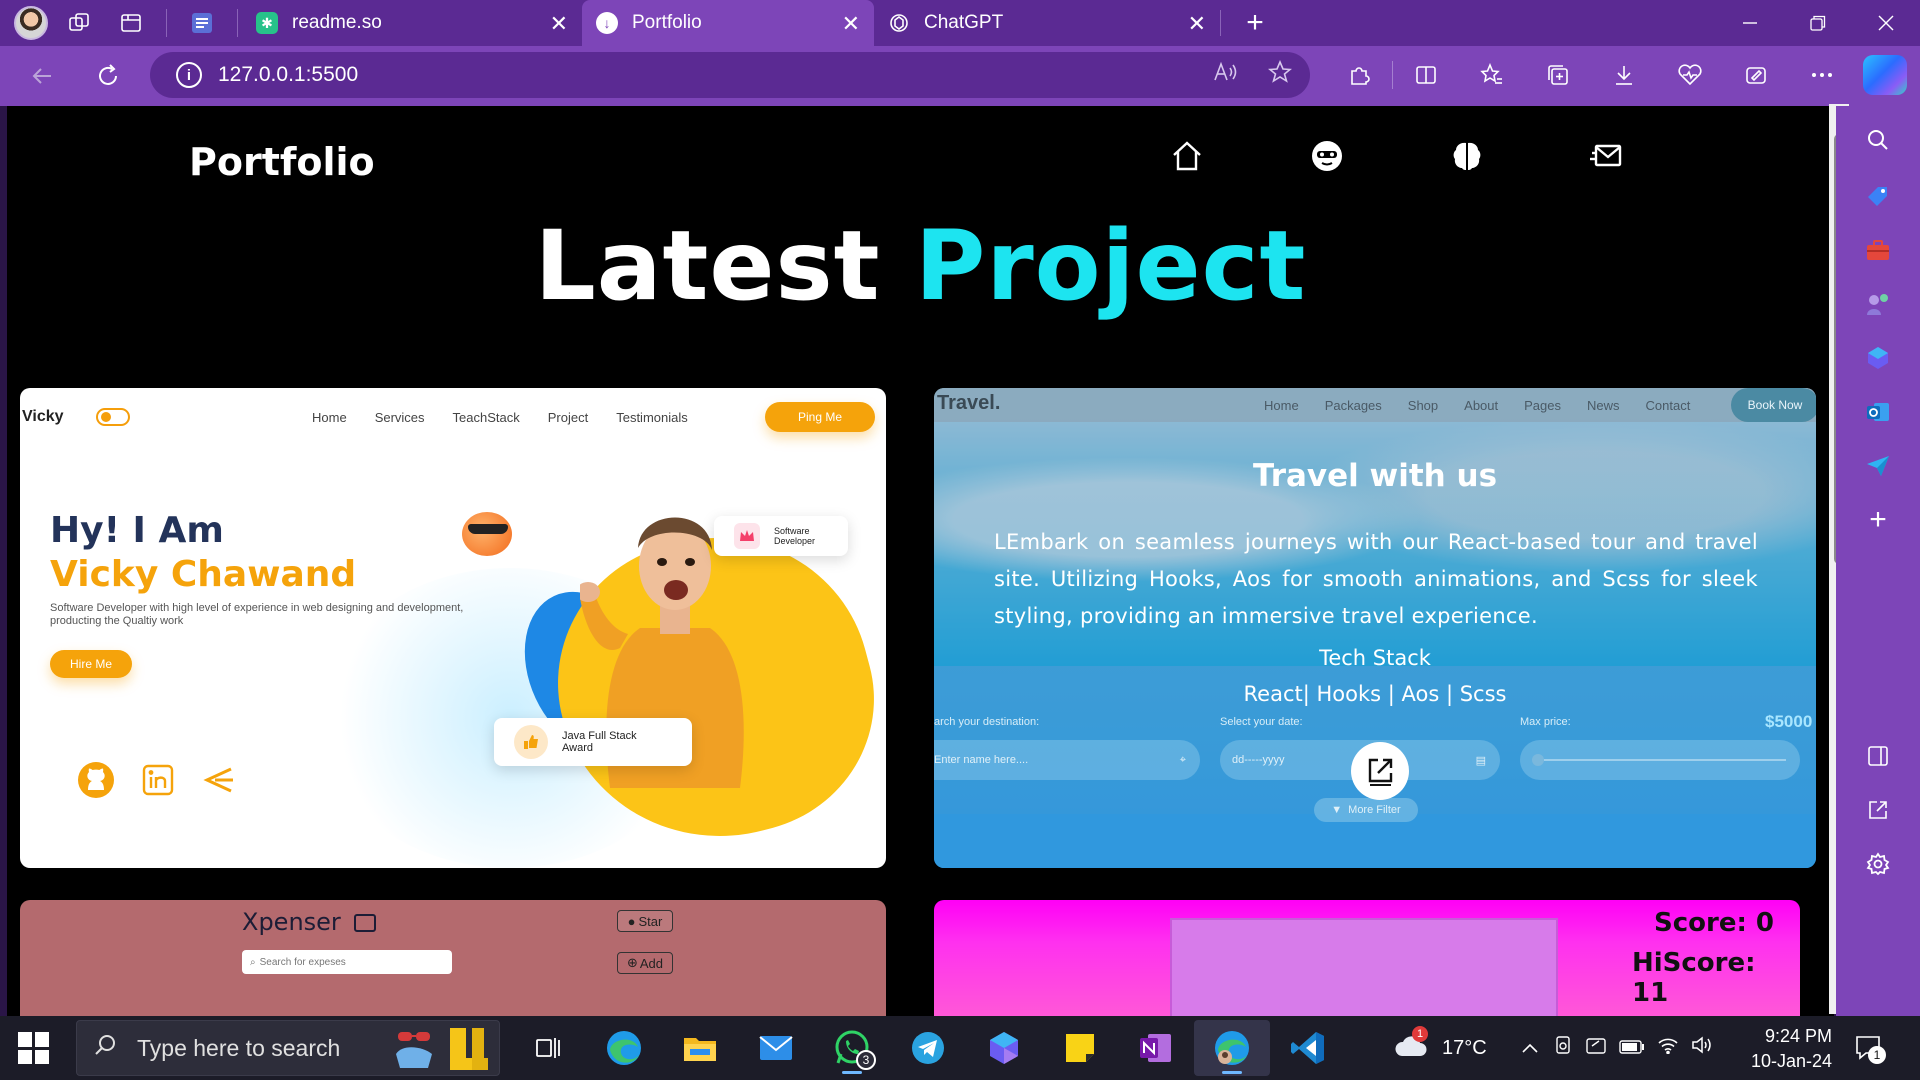  I want to click on project-card-game: Score: 0 HiScore: 11, so click(1367, 958).